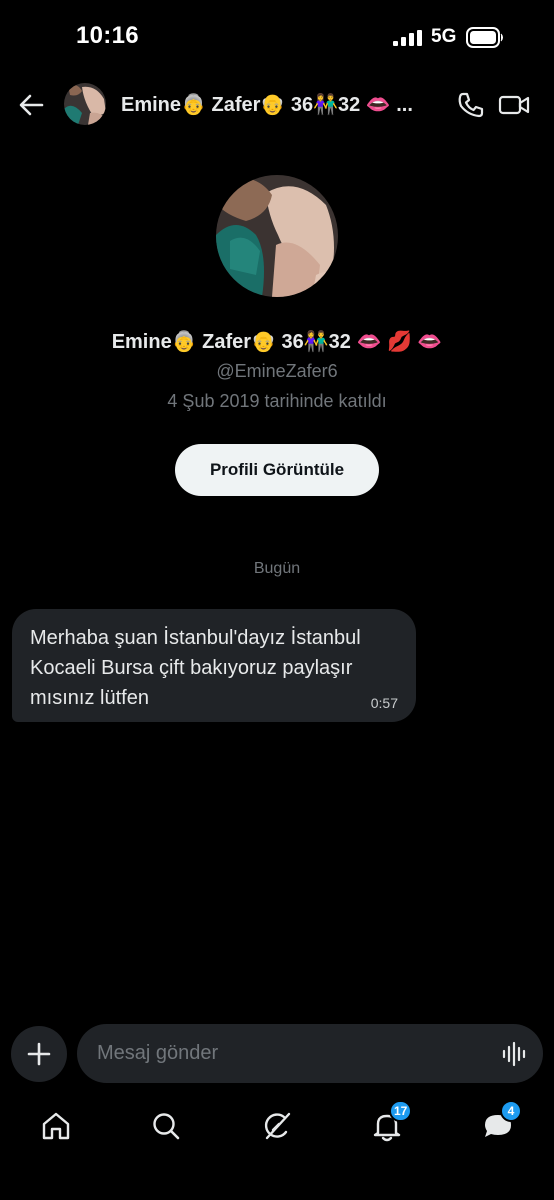 The width and height of the screenshot is (554, 1200). What do you see at coordinates (31, 105) in the screenshot?
I see `back-arrow-icon` at bounding box center [31, 105].